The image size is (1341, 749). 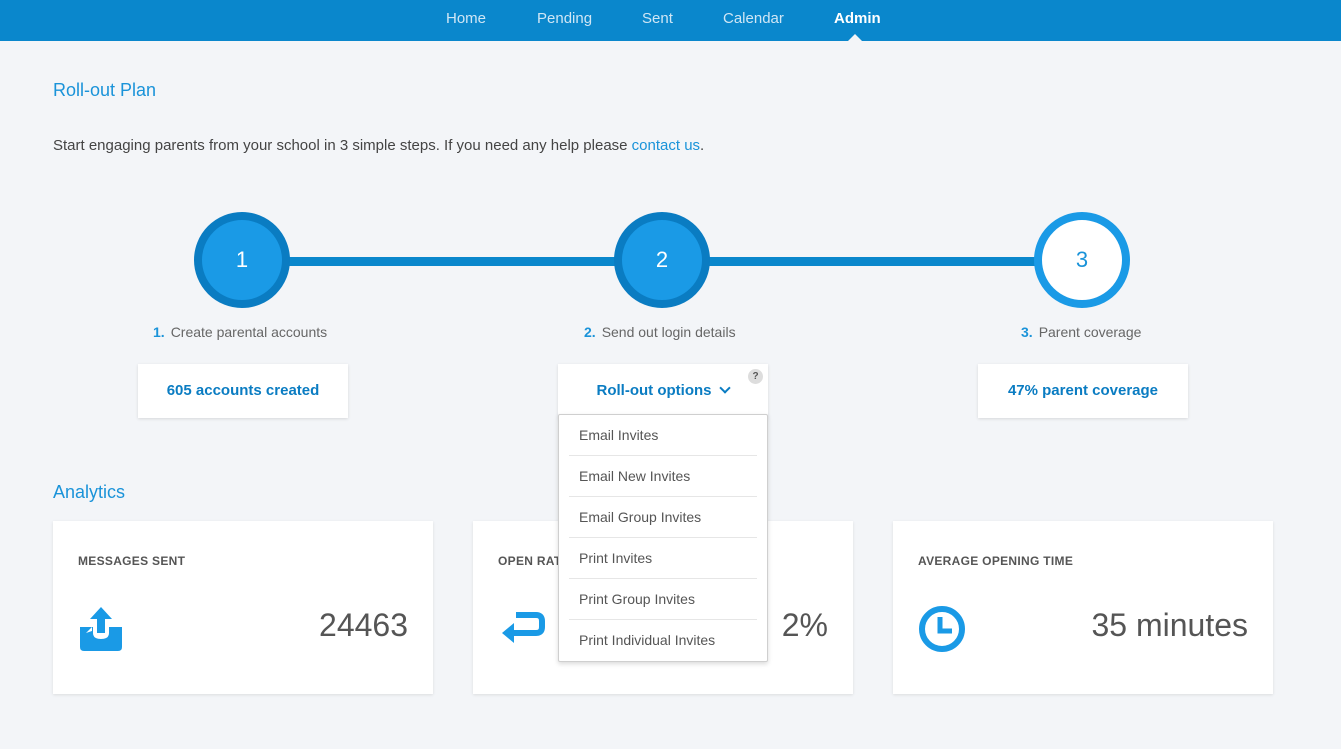 I want to click on accounts-created-button: 605 accounts created, so click(x=243, y=391).